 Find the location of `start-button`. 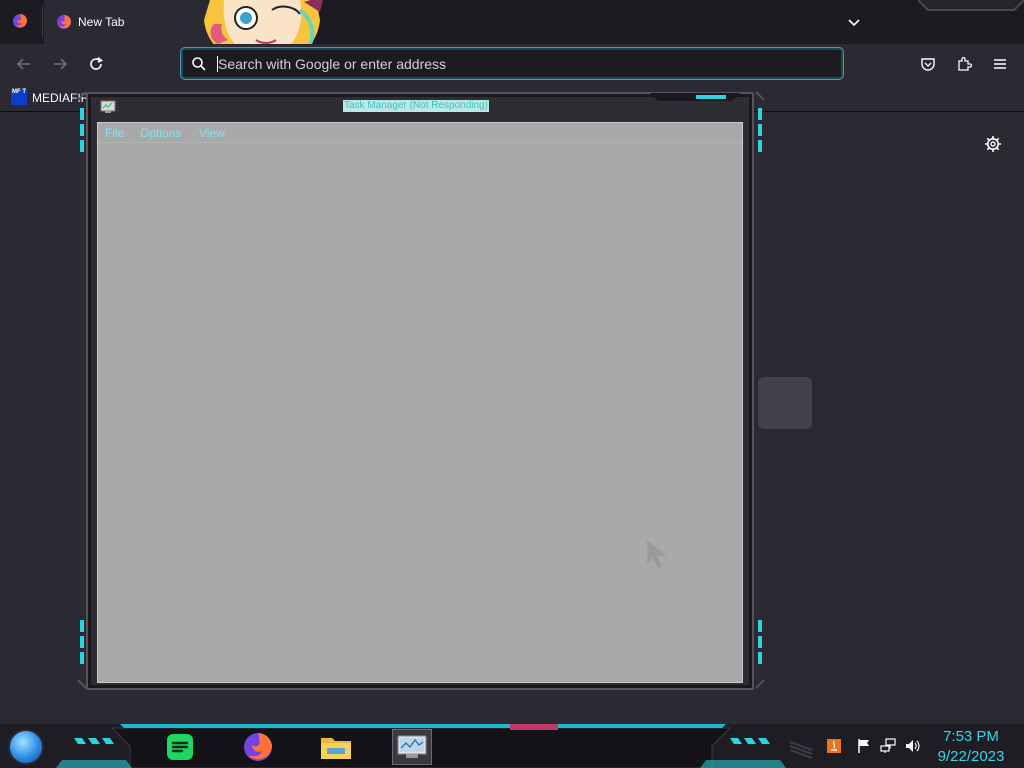

start-button is located at coordinates (26, 747).